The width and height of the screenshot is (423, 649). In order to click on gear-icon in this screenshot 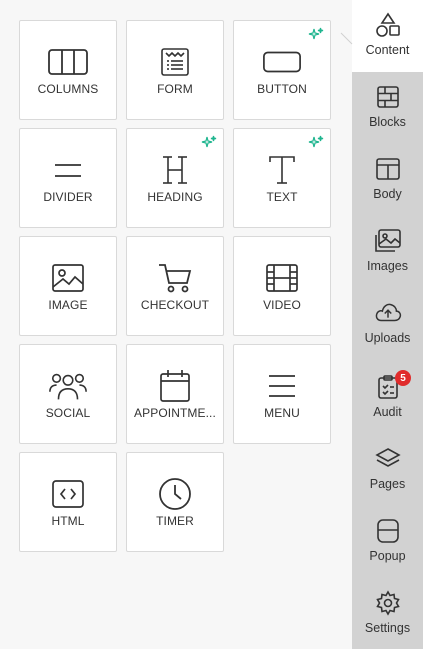, I will do `click(388, 603)`.